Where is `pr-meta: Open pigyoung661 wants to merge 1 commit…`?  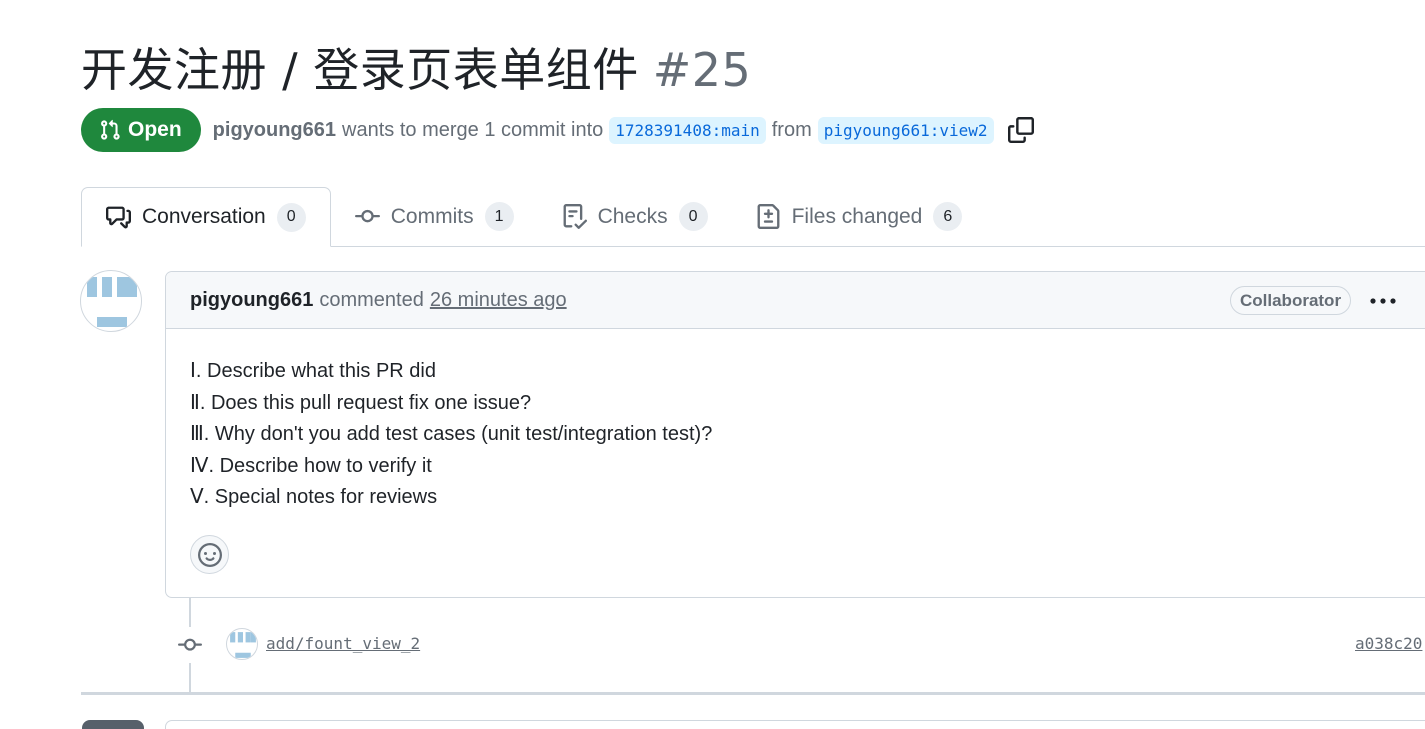 pr-meta: Open pigyoung661 wants to merge 1 commit… is located at coordinates (557, 130).